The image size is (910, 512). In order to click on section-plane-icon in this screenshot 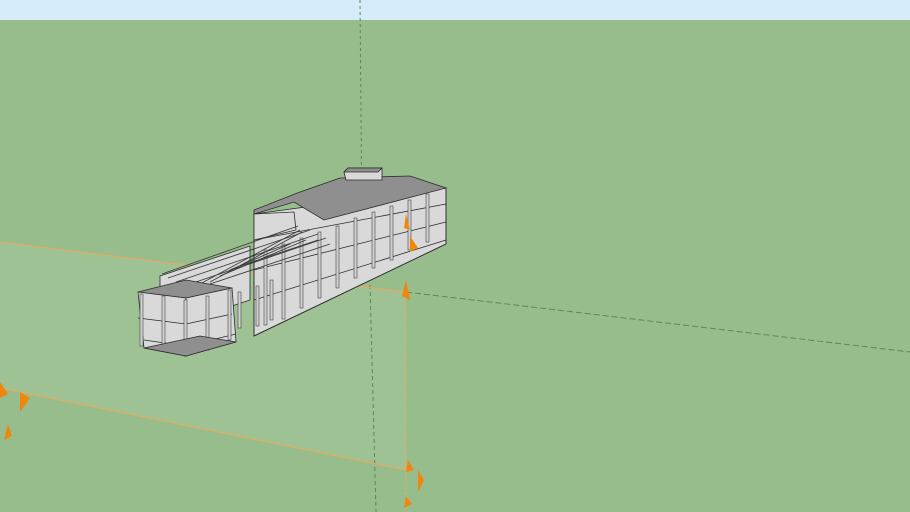, I will do `click(414, 484)`.